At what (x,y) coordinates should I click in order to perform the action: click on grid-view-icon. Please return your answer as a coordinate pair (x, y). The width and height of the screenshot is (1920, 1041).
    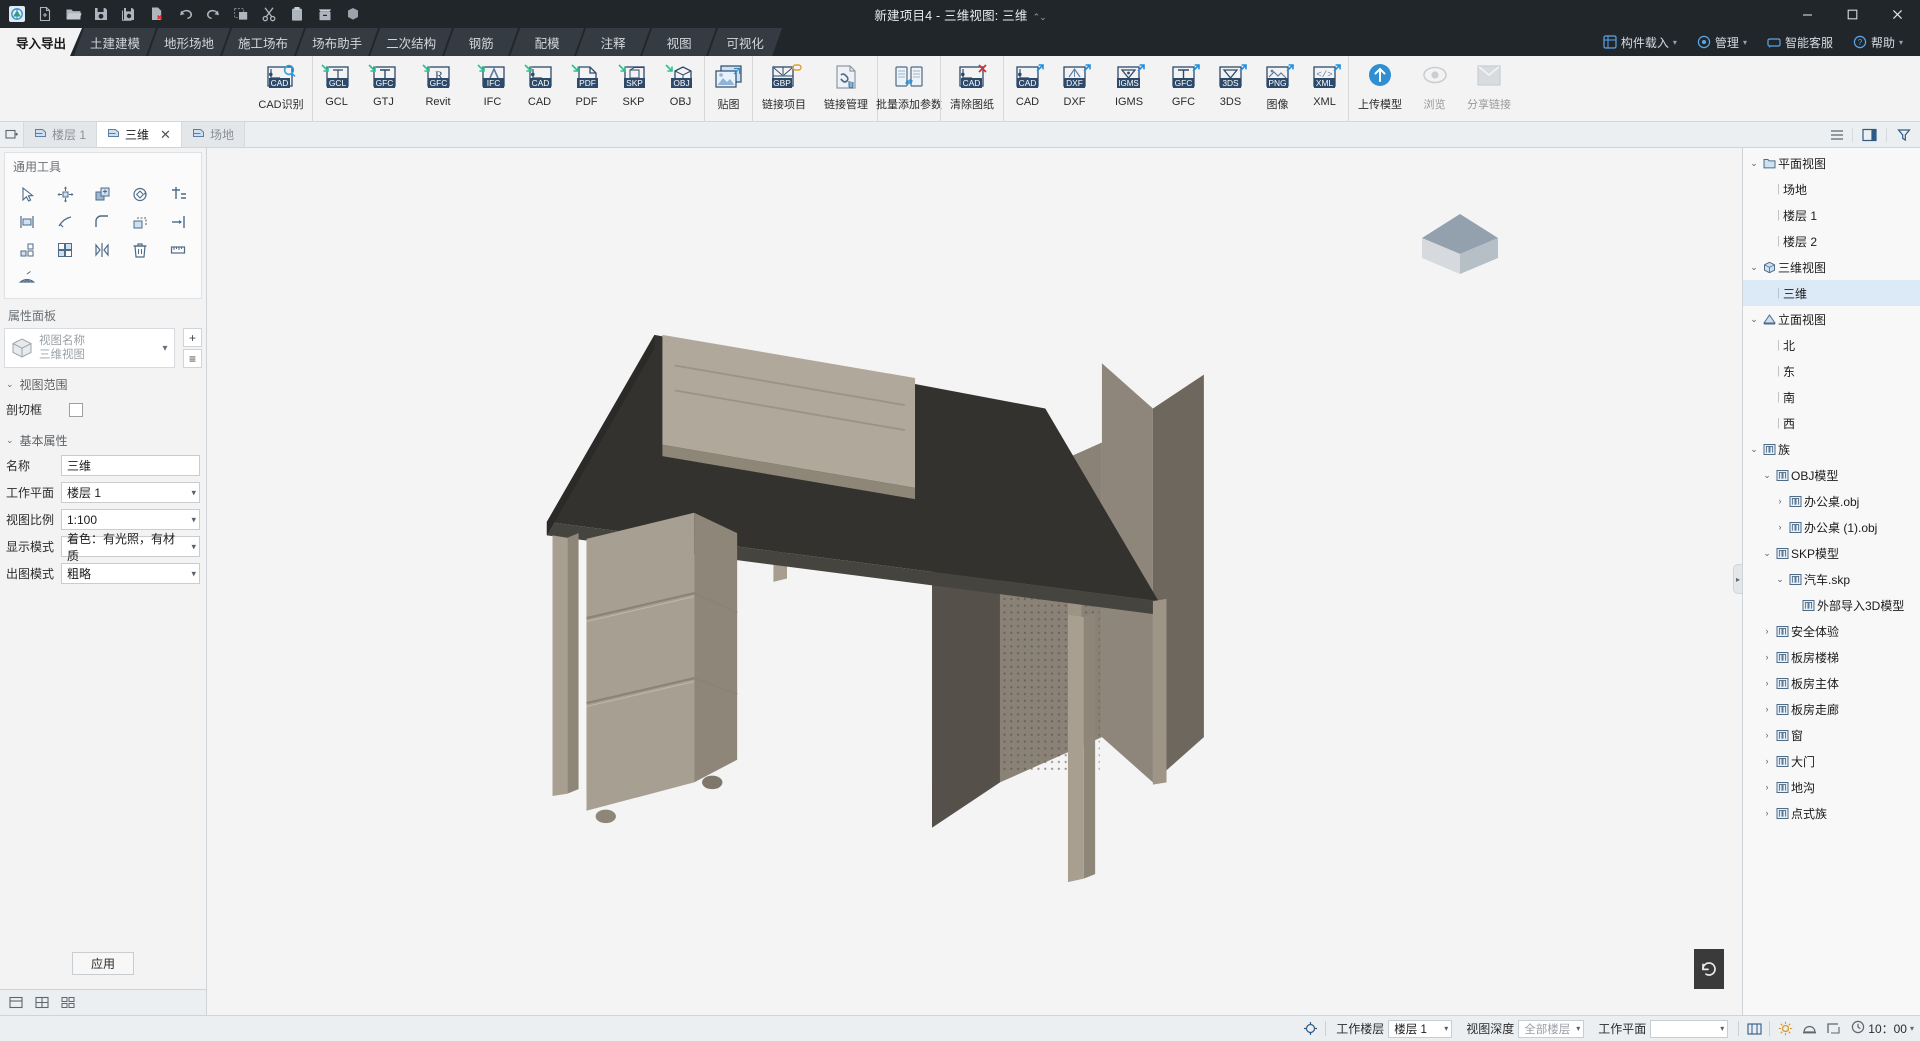
    Looking at the image, I should click on (42, 1003).